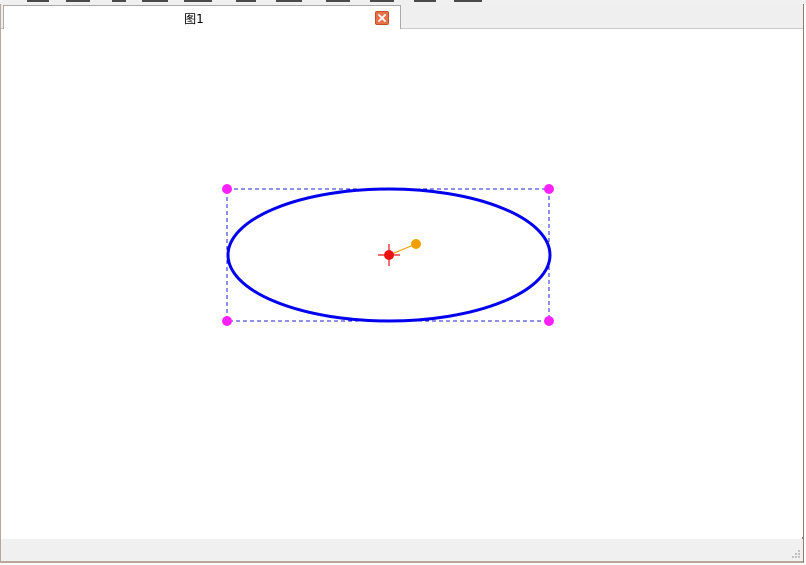  I want to click on tab-figure-1: 图1, so click(202, 17).